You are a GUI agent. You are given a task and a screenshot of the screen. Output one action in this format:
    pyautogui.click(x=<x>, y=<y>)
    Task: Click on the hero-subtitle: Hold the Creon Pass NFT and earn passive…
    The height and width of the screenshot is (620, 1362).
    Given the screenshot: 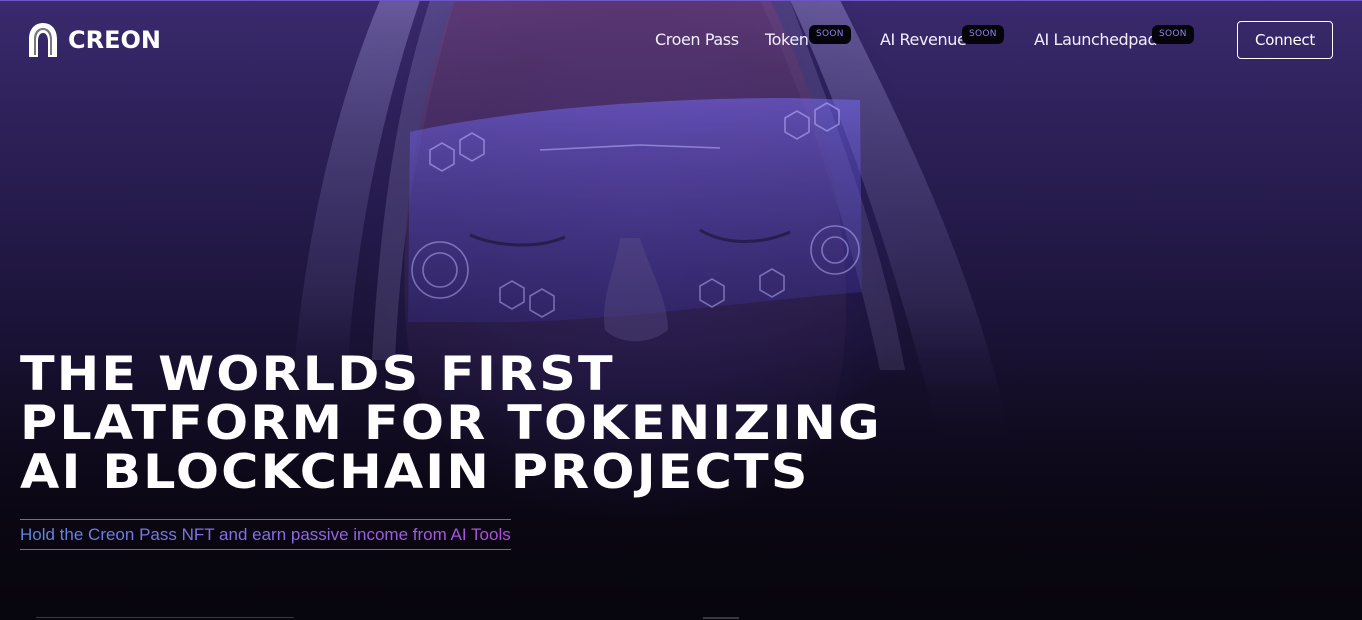 What is the action you would take?
    pyautogui.click(x=265, y=534)
    